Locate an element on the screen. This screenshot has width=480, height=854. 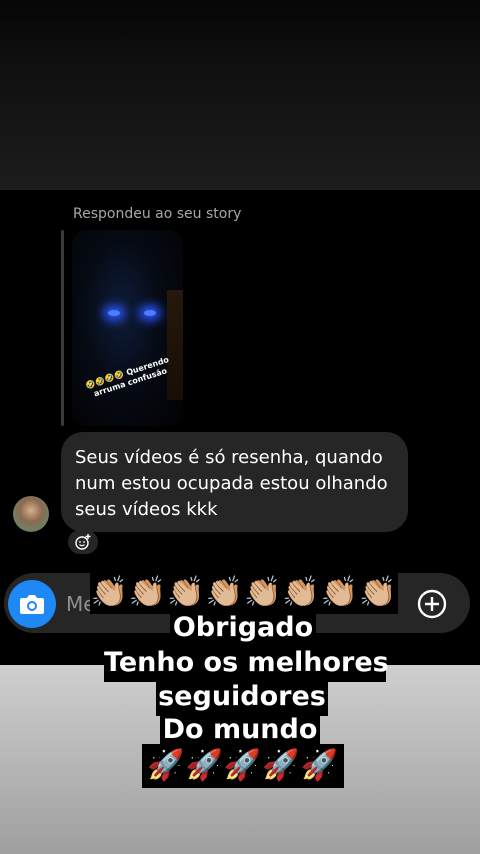
overlay-line-1: Obrigado is located at coordinates (243, 628).